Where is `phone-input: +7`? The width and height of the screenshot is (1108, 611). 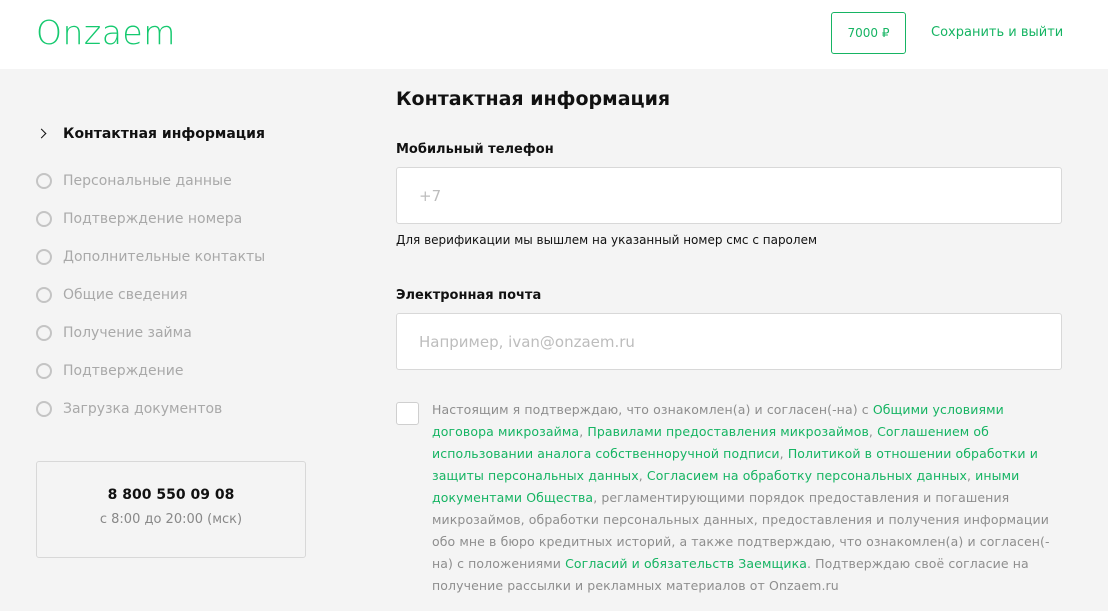
phone-input: +7 is located at coordinates (729, 195).